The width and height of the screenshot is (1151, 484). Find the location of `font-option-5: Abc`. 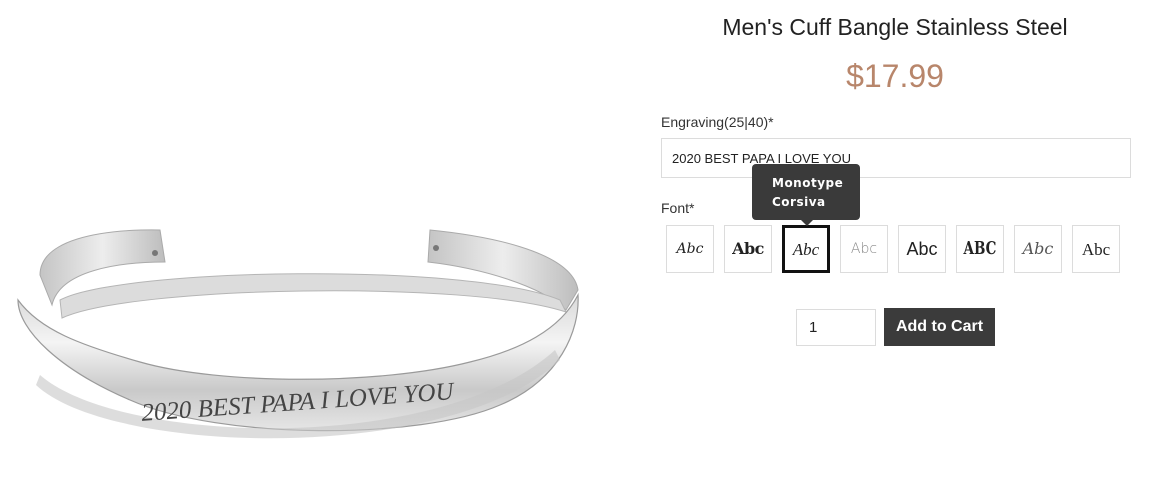

font-option-5: Abc is located at coordinates (922, 249).